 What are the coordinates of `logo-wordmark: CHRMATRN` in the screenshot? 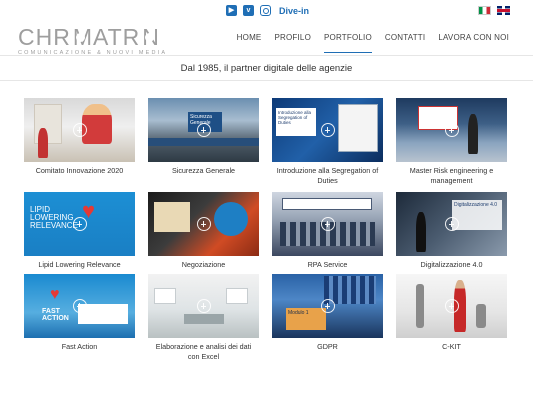 It's located at (88, 37).